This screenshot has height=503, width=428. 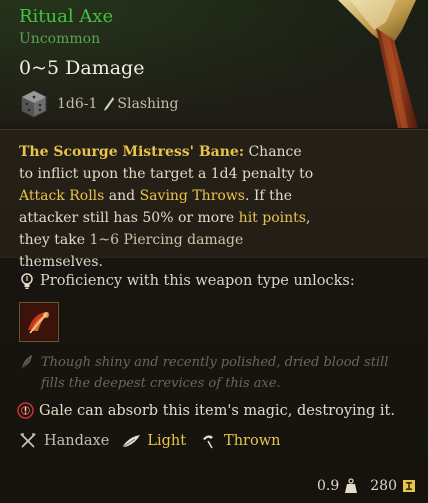 What do you see at coordinates (76, 441) in the screenshot?
I see `property-handaxe: Handaxe` at bounding box center [76, 441].